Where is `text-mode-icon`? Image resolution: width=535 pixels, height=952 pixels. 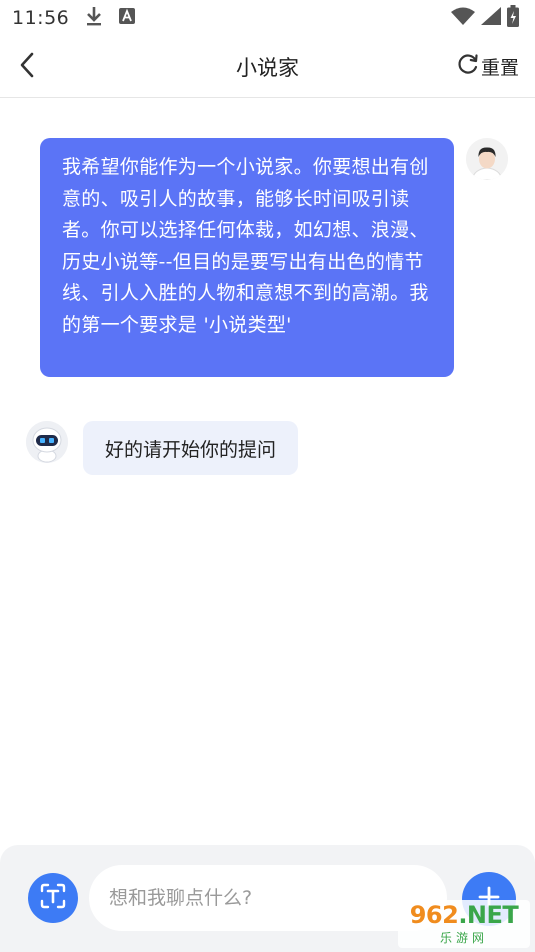 text-mode-icon is located at coordinates (53, 898).